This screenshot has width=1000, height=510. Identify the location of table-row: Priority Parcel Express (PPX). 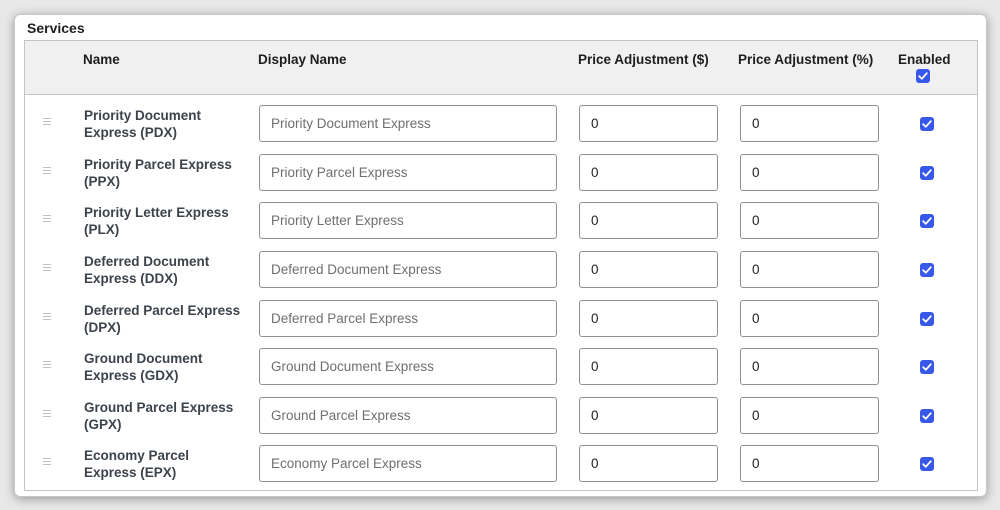
(501, 168).